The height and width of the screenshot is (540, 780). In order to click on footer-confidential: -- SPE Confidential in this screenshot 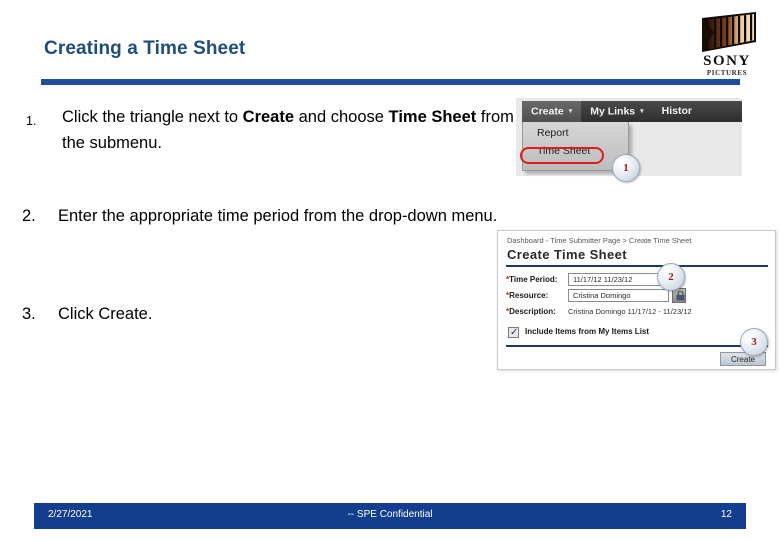, I will do `click(390, 514)`.